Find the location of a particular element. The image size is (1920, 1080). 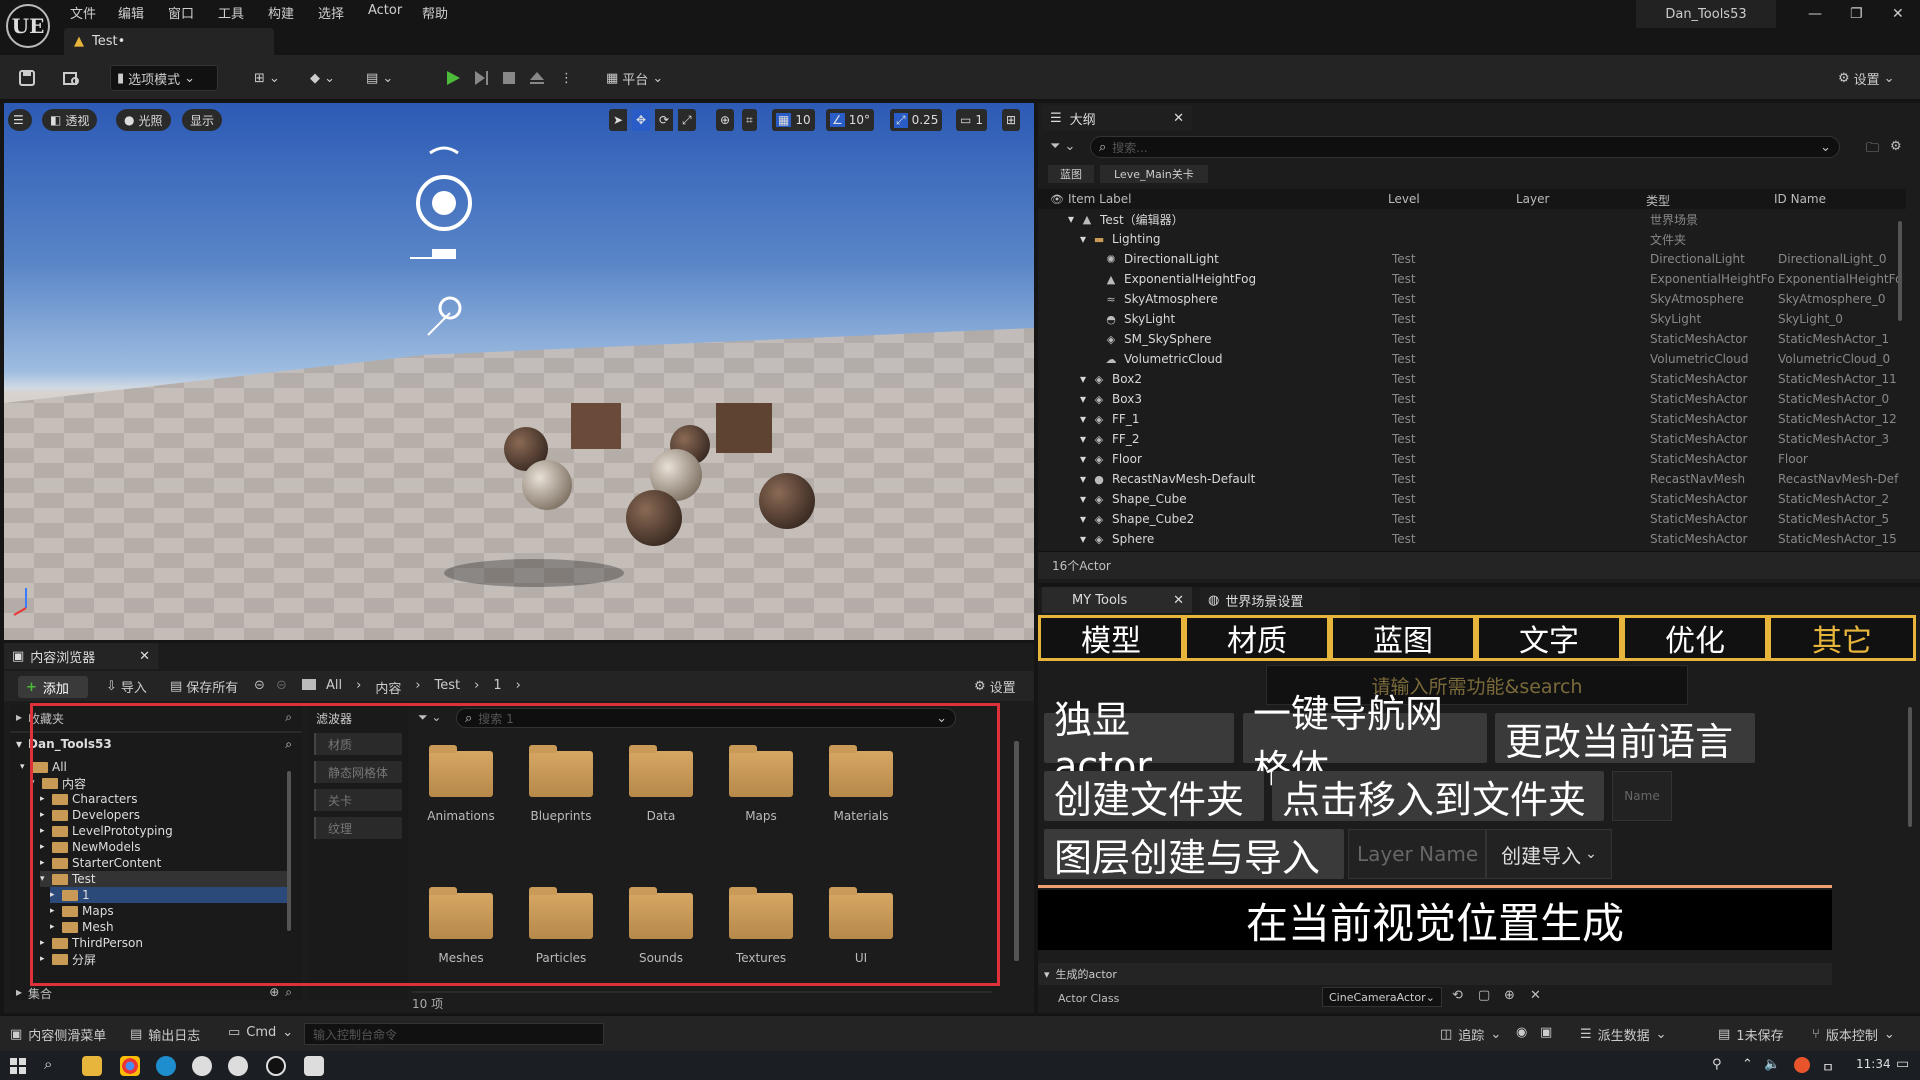

volume-icon: 🔈 is located at coordinates (1772, 1064).